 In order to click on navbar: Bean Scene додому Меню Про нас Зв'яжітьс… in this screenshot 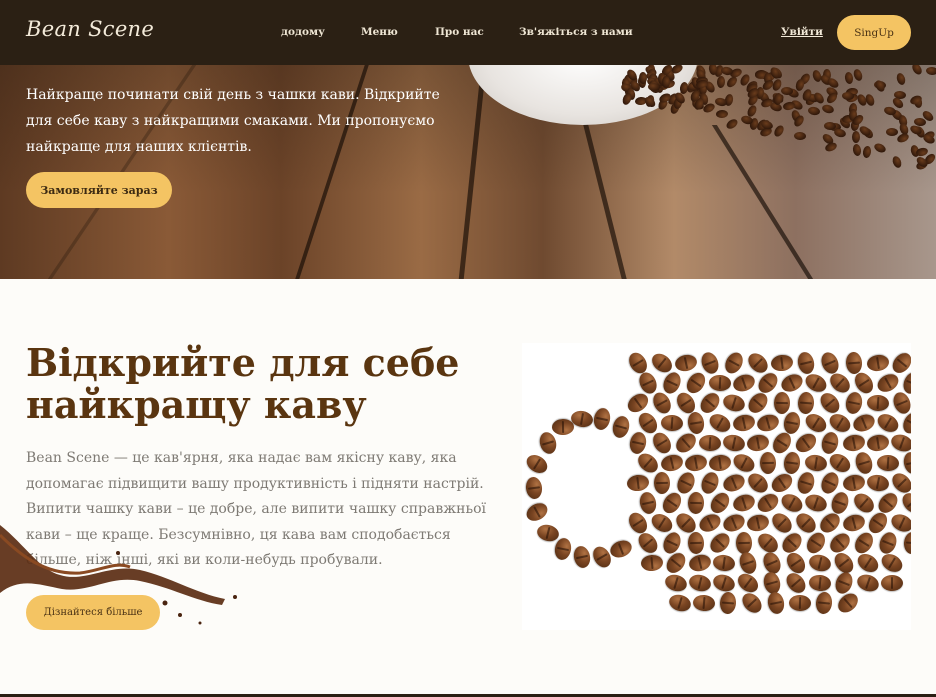, I will do `click(468, 32)`.